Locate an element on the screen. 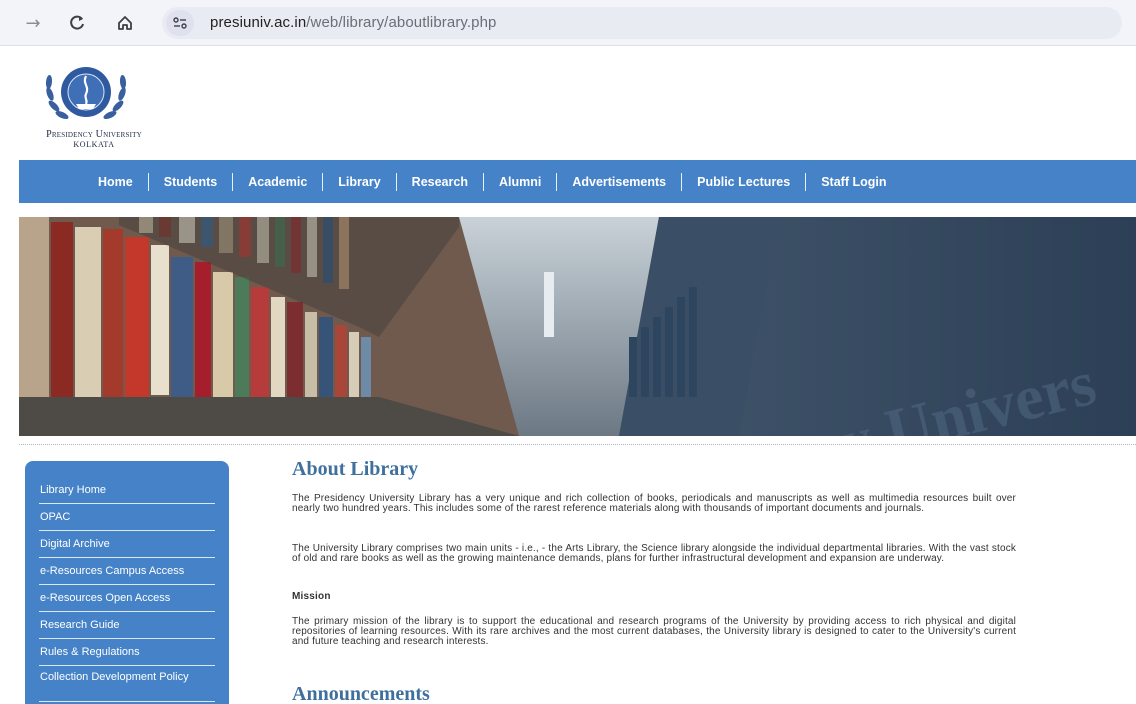 This screenshot has width=1136, height=704. page-title: About Library is located at coordinates (355, 469).